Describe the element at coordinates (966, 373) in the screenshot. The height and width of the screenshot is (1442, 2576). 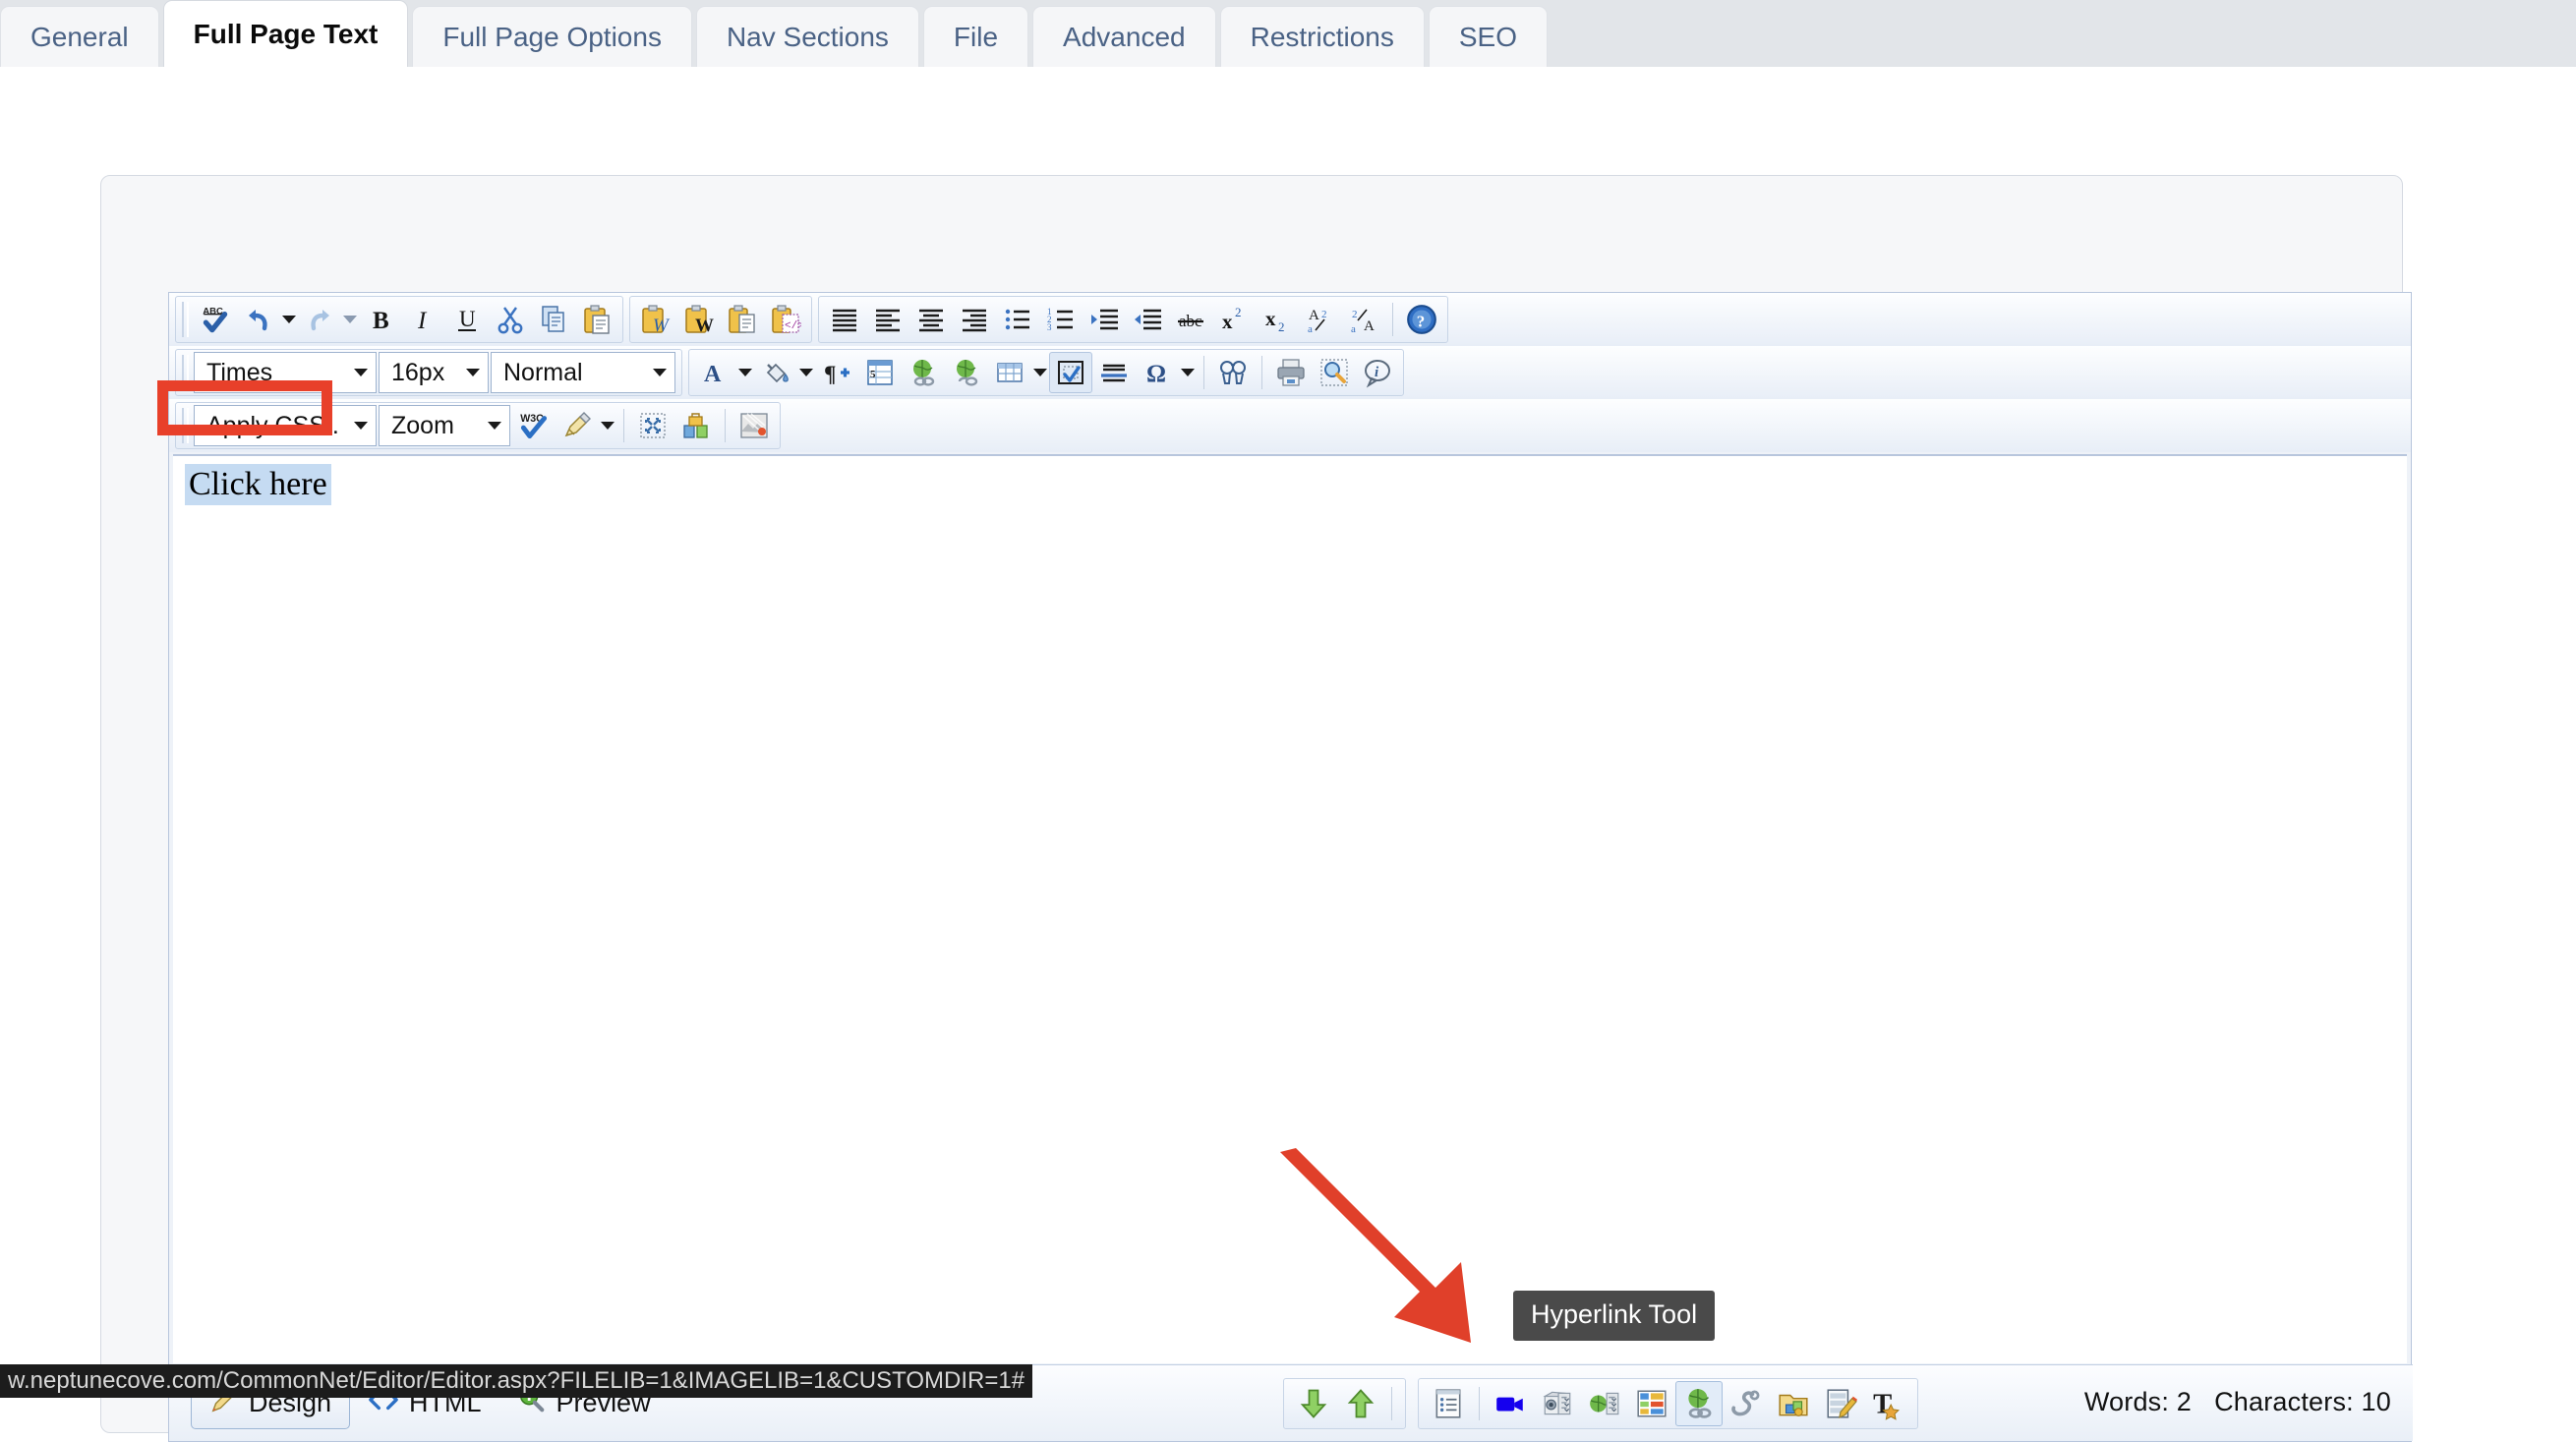
I see `remove-hyperlink-button` at that location.